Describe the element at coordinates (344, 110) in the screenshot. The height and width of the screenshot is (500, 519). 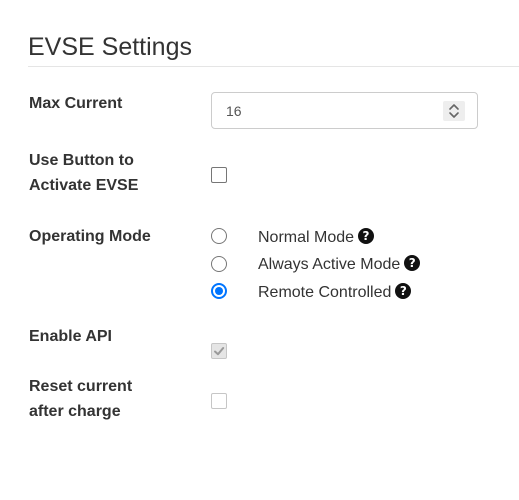
I see `max-current-input: 16` at that location.